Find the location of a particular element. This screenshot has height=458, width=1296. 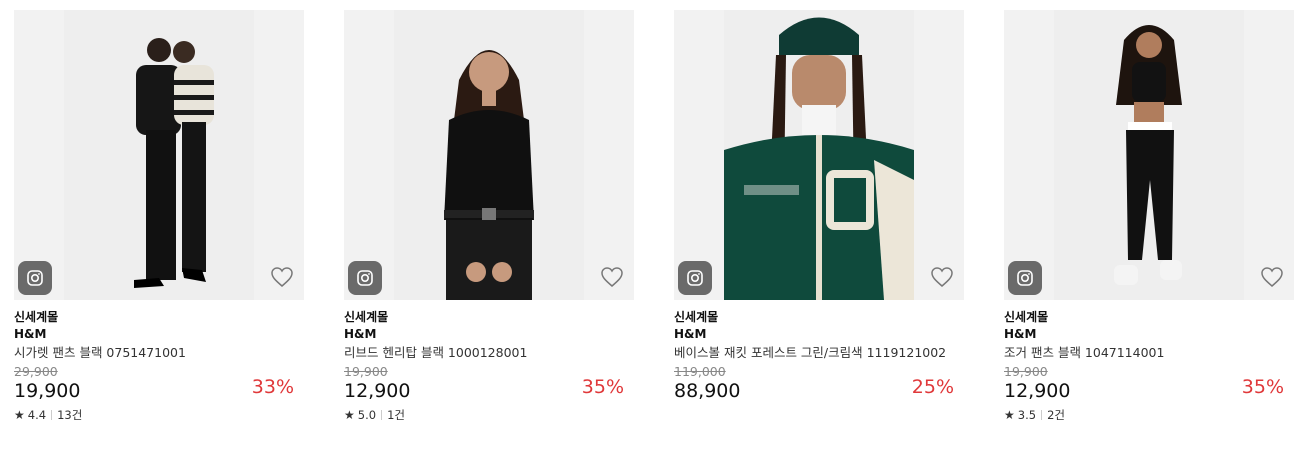

product-name: 시가렛 팬츠 블랙 0751471001 is located at coordinates (159, 352).